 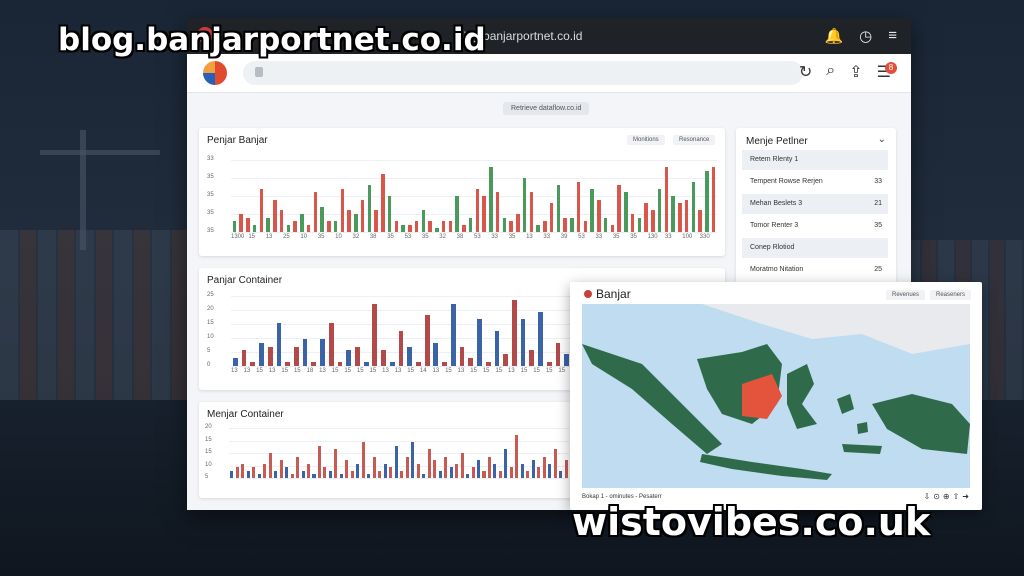 I want to click on map-revenues-button: Revenues, so click(x=906, y=295).